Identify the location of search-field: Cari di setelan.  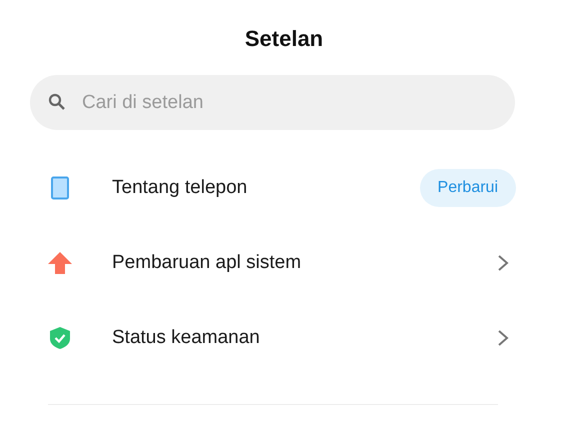
(272, 102).